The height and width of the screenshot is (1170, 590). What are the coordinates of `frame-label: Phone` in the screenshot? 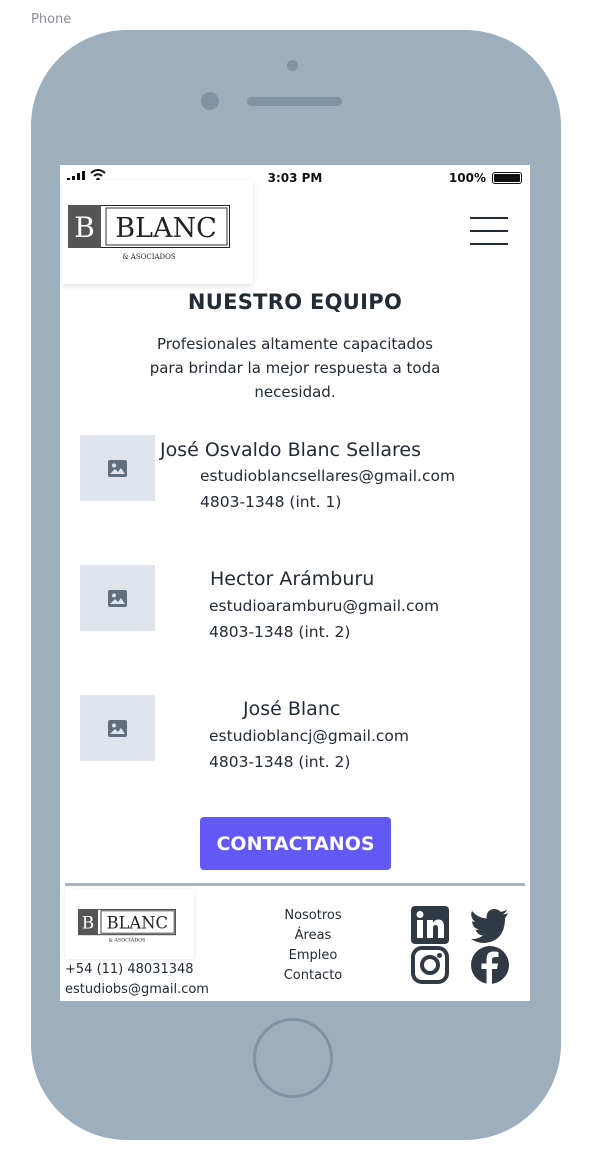 It's located at (51, 19).